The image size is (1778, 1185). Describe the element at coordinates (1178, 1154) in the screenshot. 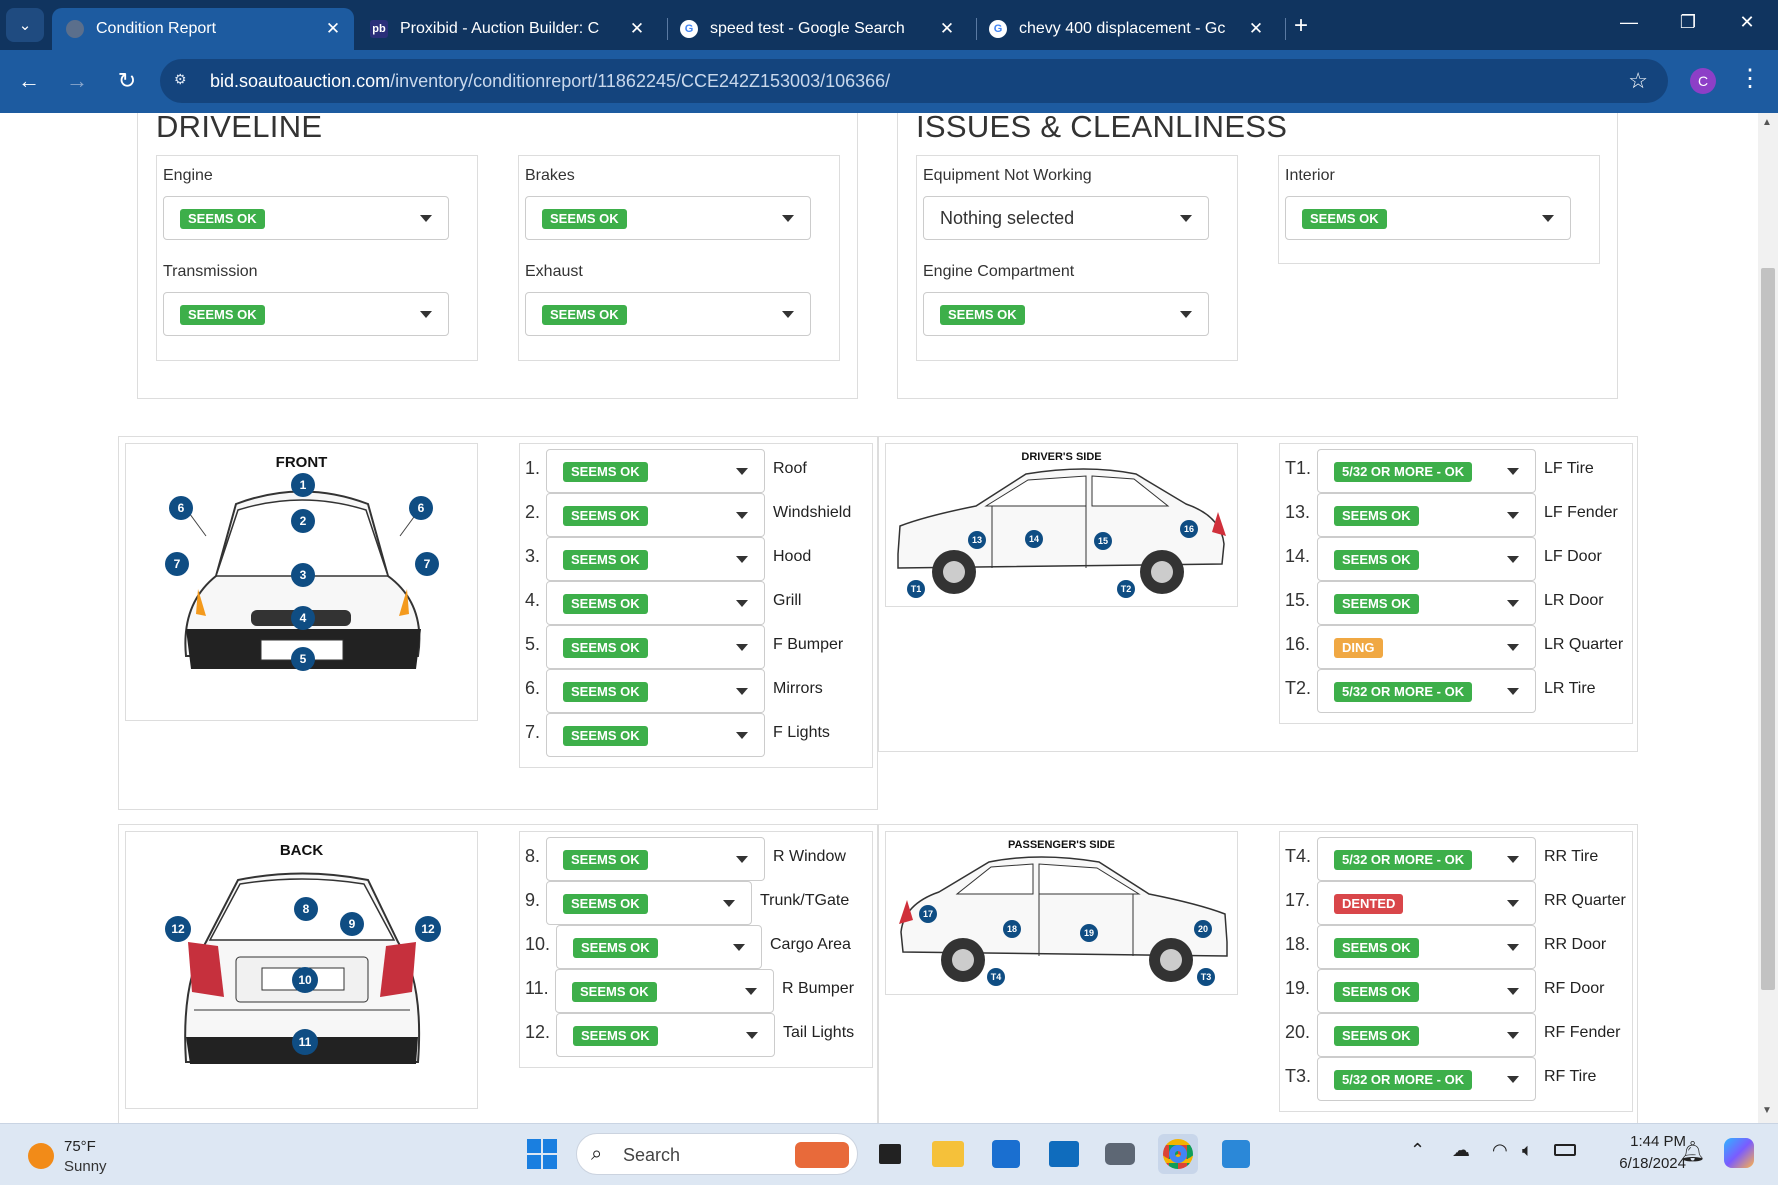

I see `chrome-button` at that location.